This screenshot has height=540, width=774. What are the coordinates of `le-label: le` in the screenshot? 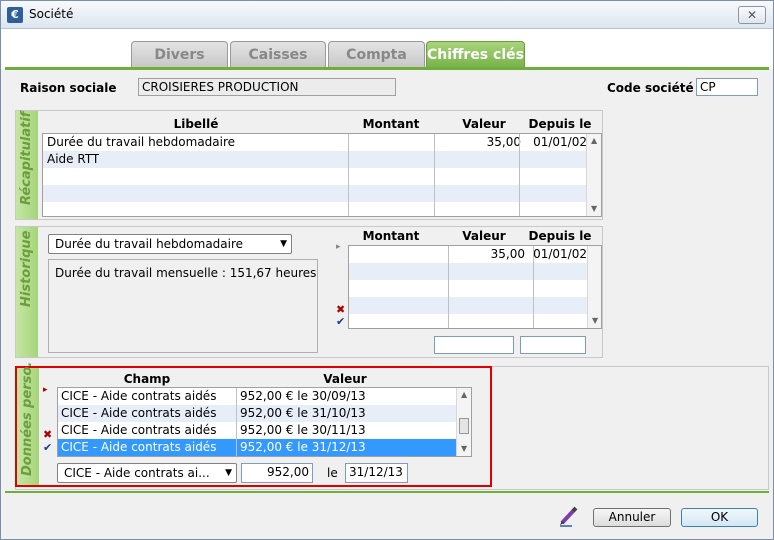 It's located at (332, 473).